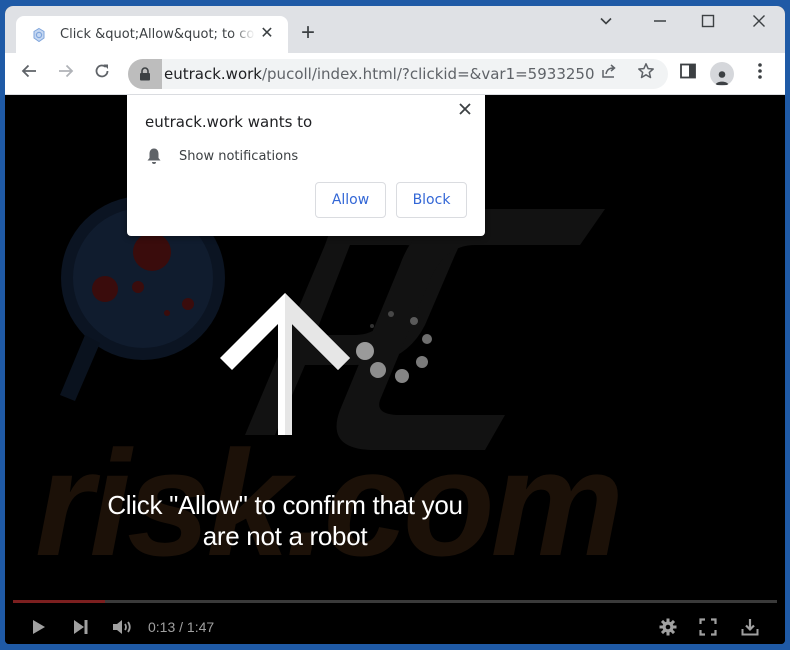  I want to click on fullscreen-icon, so click(708, 627).